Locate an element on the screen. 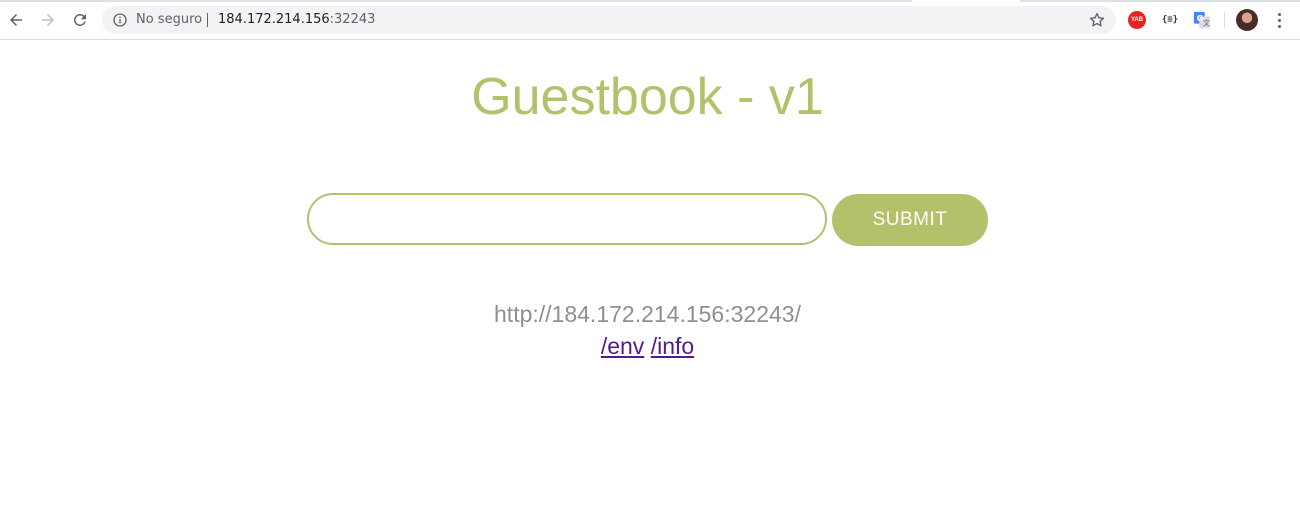 The height and width of the screenshot is (531, 1300). json-viewer-extension-icon: {≡} is located at coordinates (1170, 20).